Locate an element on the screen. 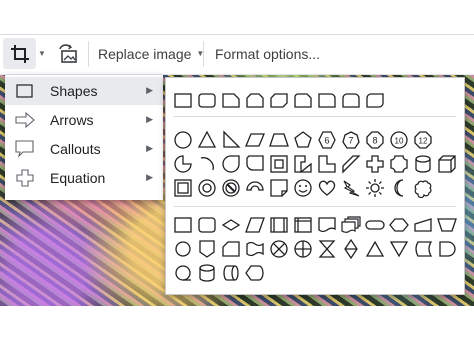  shape-plus is located at coordinates (375, 164).